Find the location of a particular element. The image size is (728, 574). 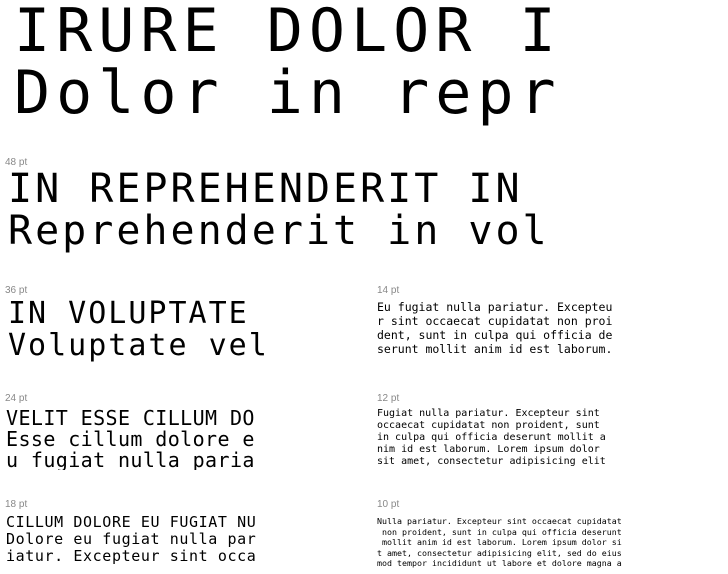

size-label-48pt: 48 pt is located at coordinates (16, 162).